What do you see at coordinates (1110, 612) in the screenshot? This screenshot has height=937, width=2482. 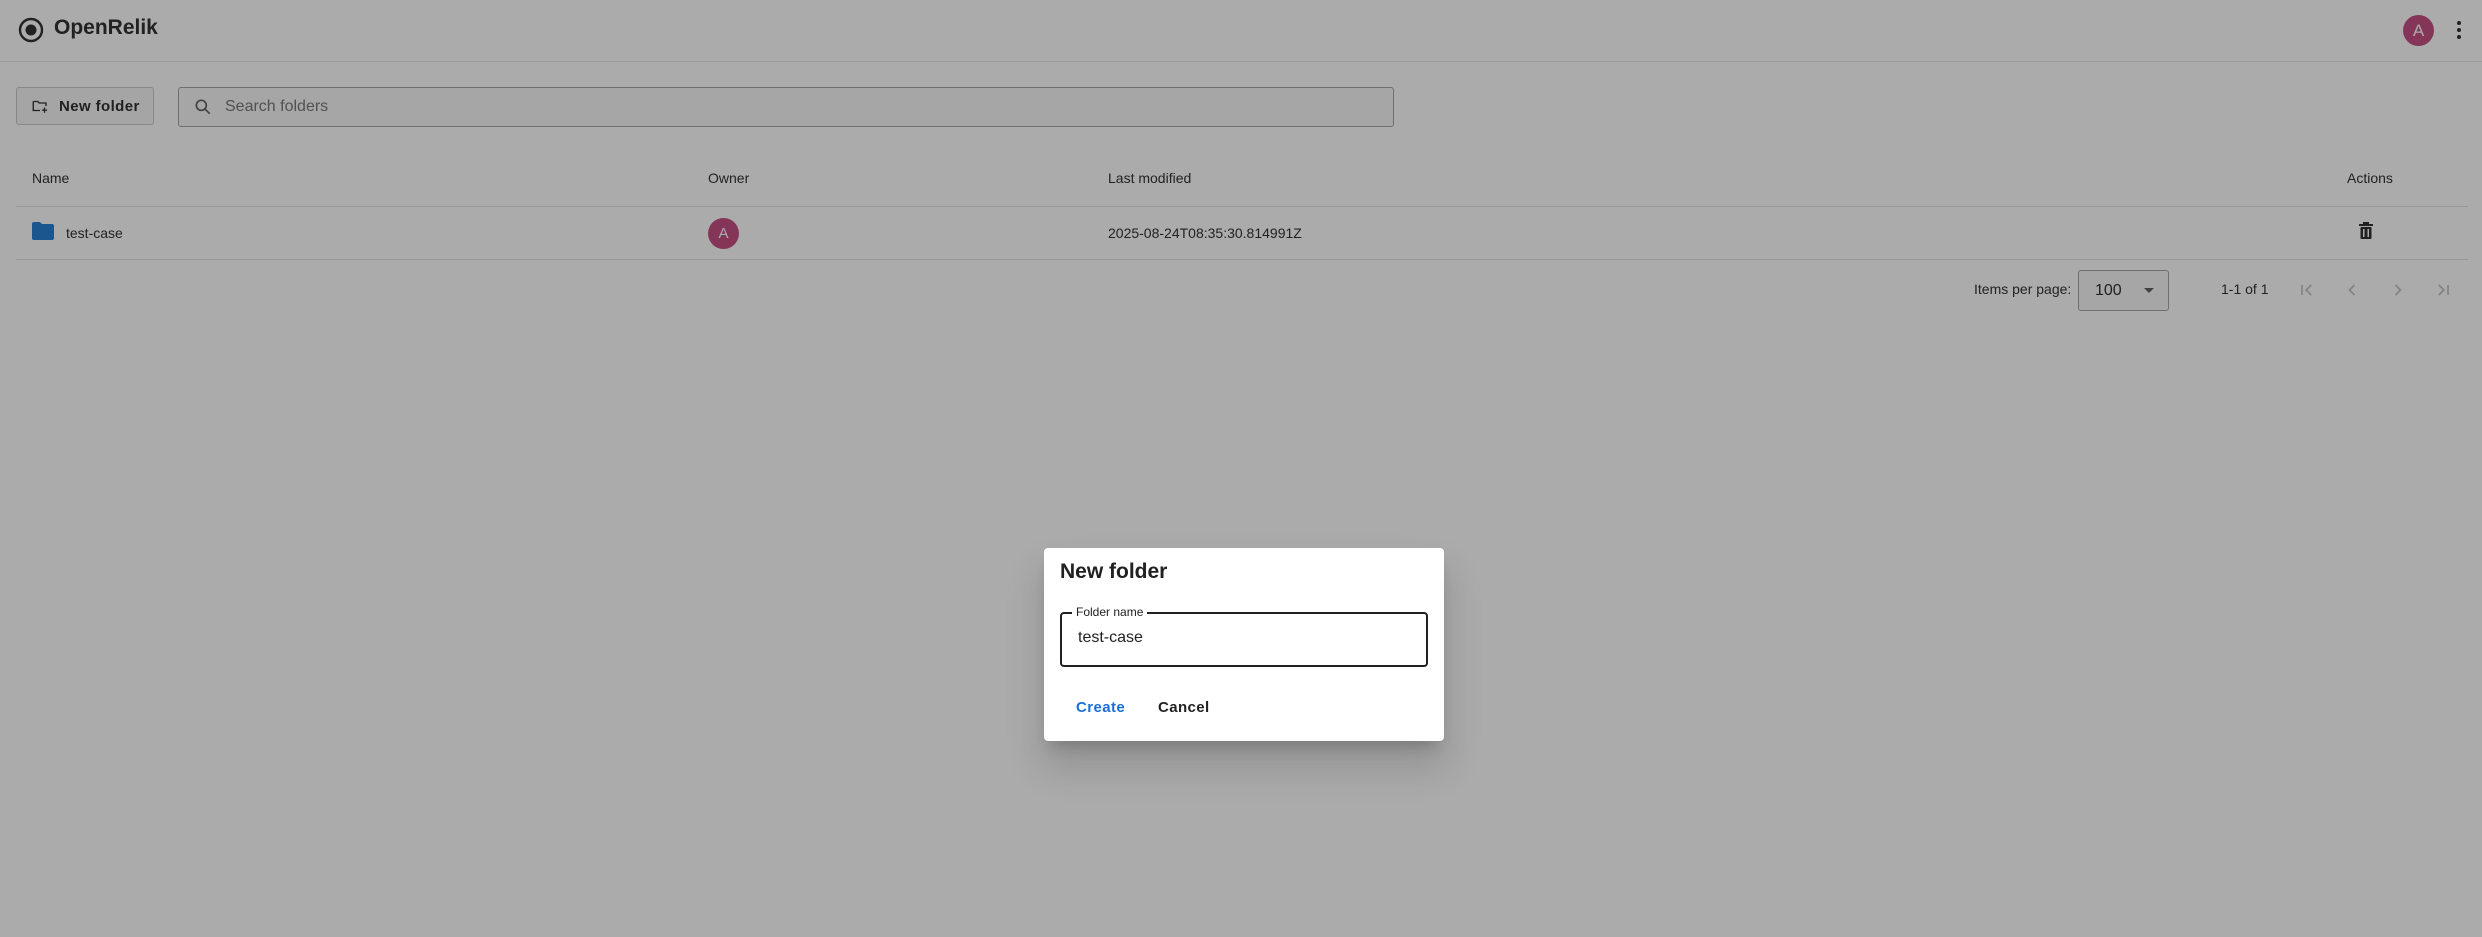 I see `folder-name-label: Folder name` at bounding box center [1110, 612].